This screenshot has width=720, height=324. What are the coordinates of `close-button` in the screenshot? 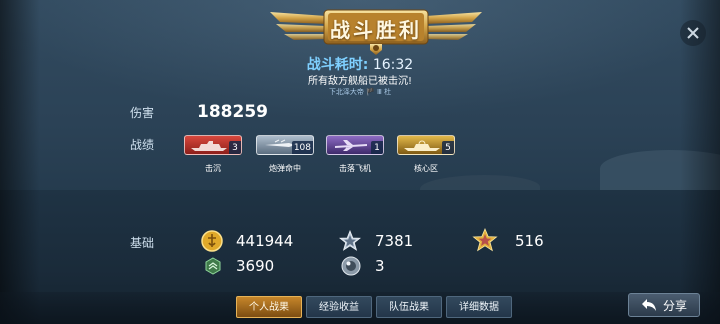 It's located at (693, 33).